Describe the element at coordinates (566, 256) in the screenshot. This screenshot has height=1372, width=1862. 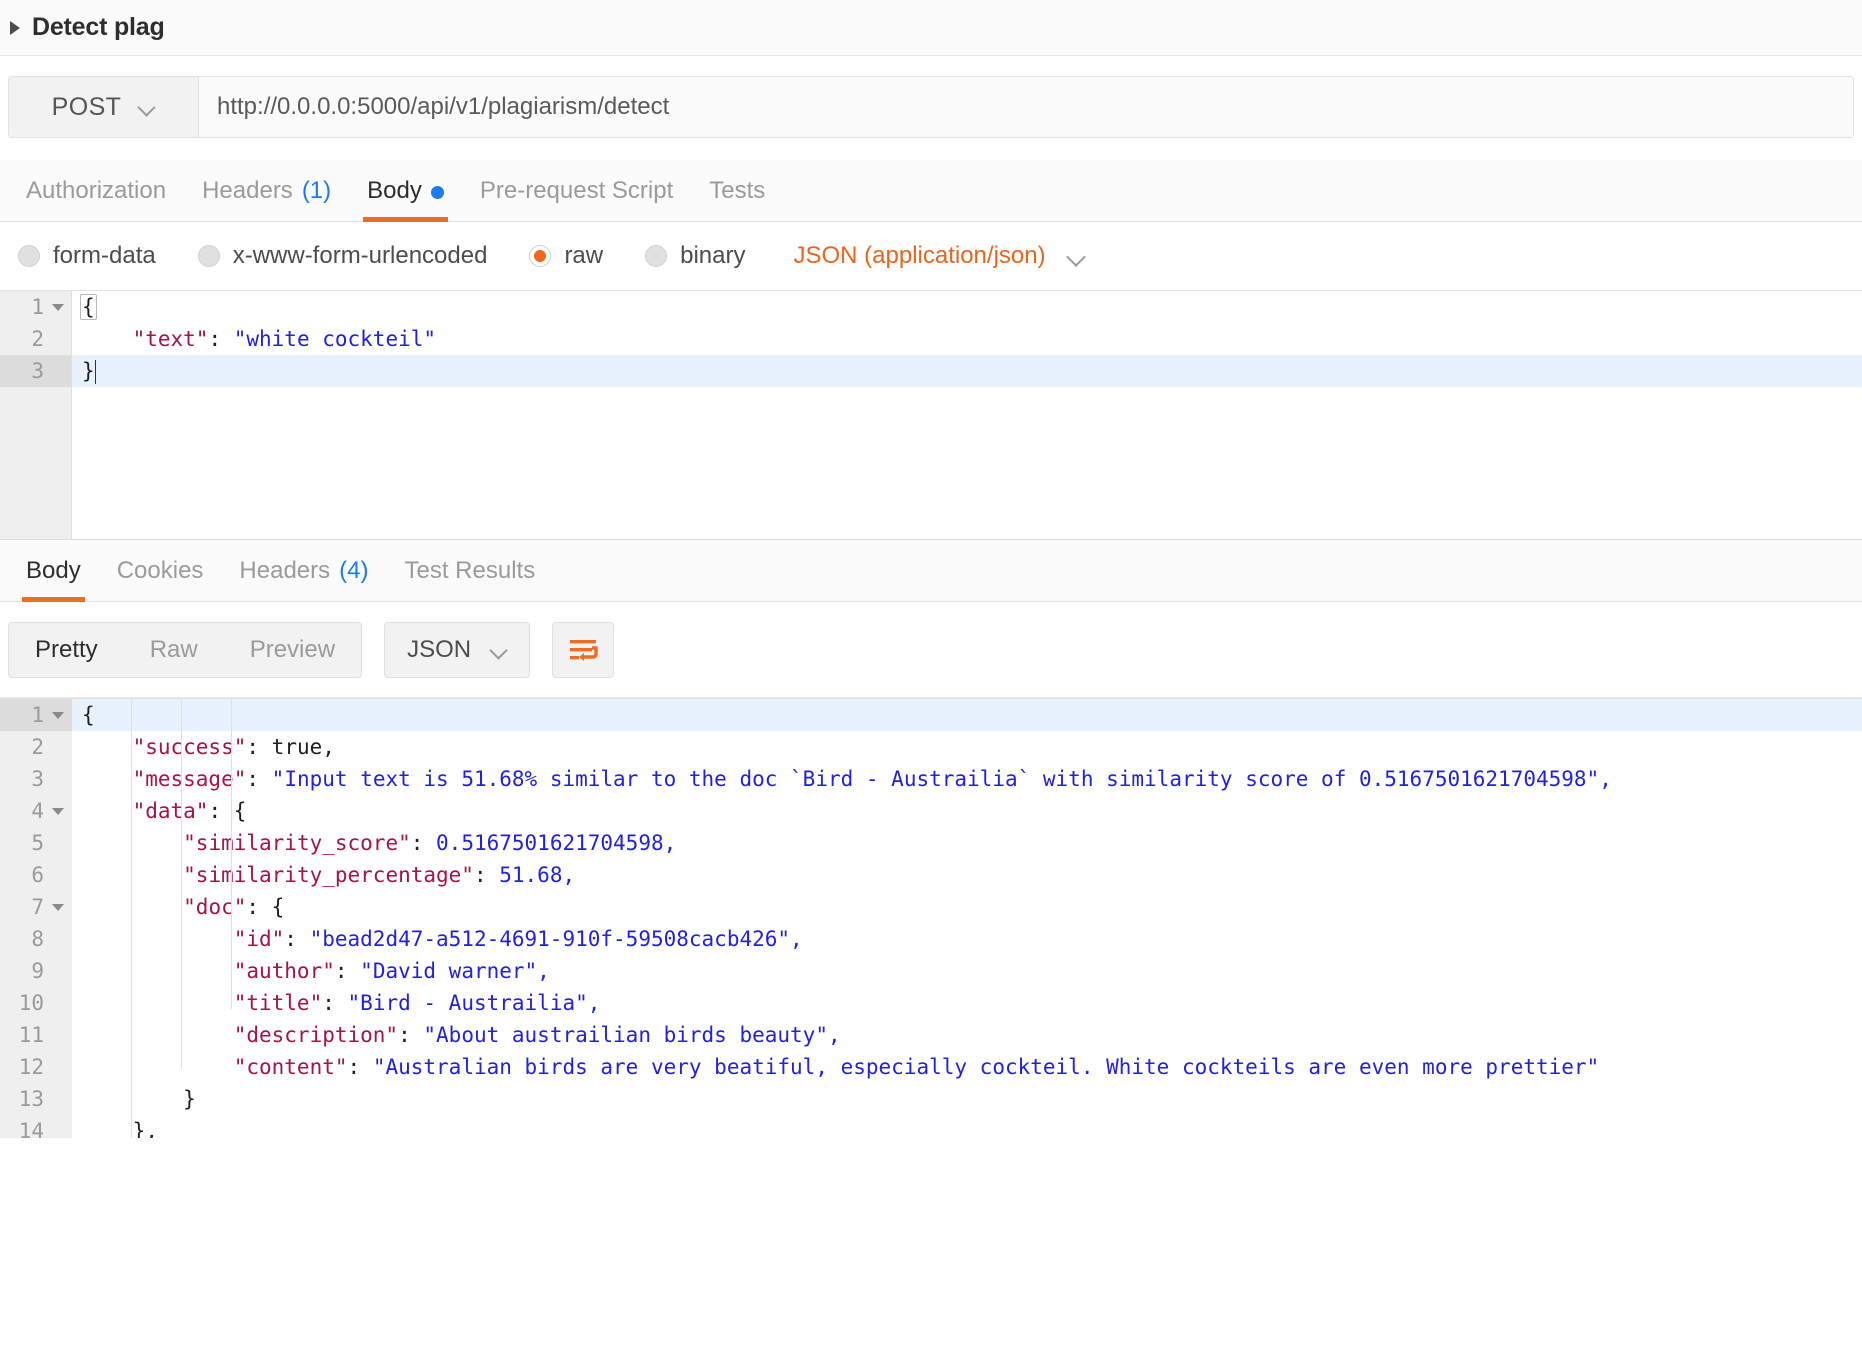
I see `radio-raw: raw` at that location.